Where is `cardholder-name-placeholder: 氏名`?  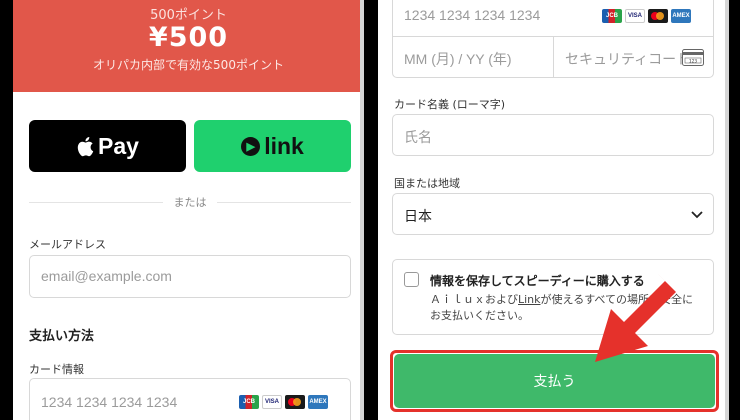 cardholder-name-placeholder: 氏名 is located at coordinates (418, 137).